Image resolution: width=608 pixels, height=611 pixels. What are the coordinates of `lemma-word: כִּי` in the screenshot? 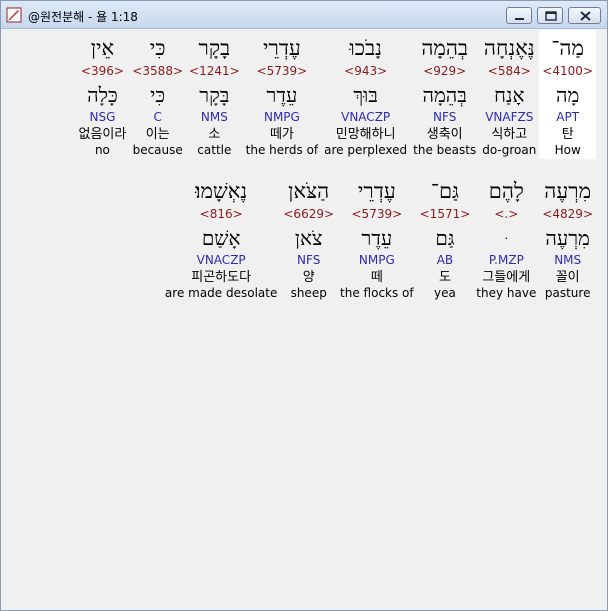 It's located at (158, 95).